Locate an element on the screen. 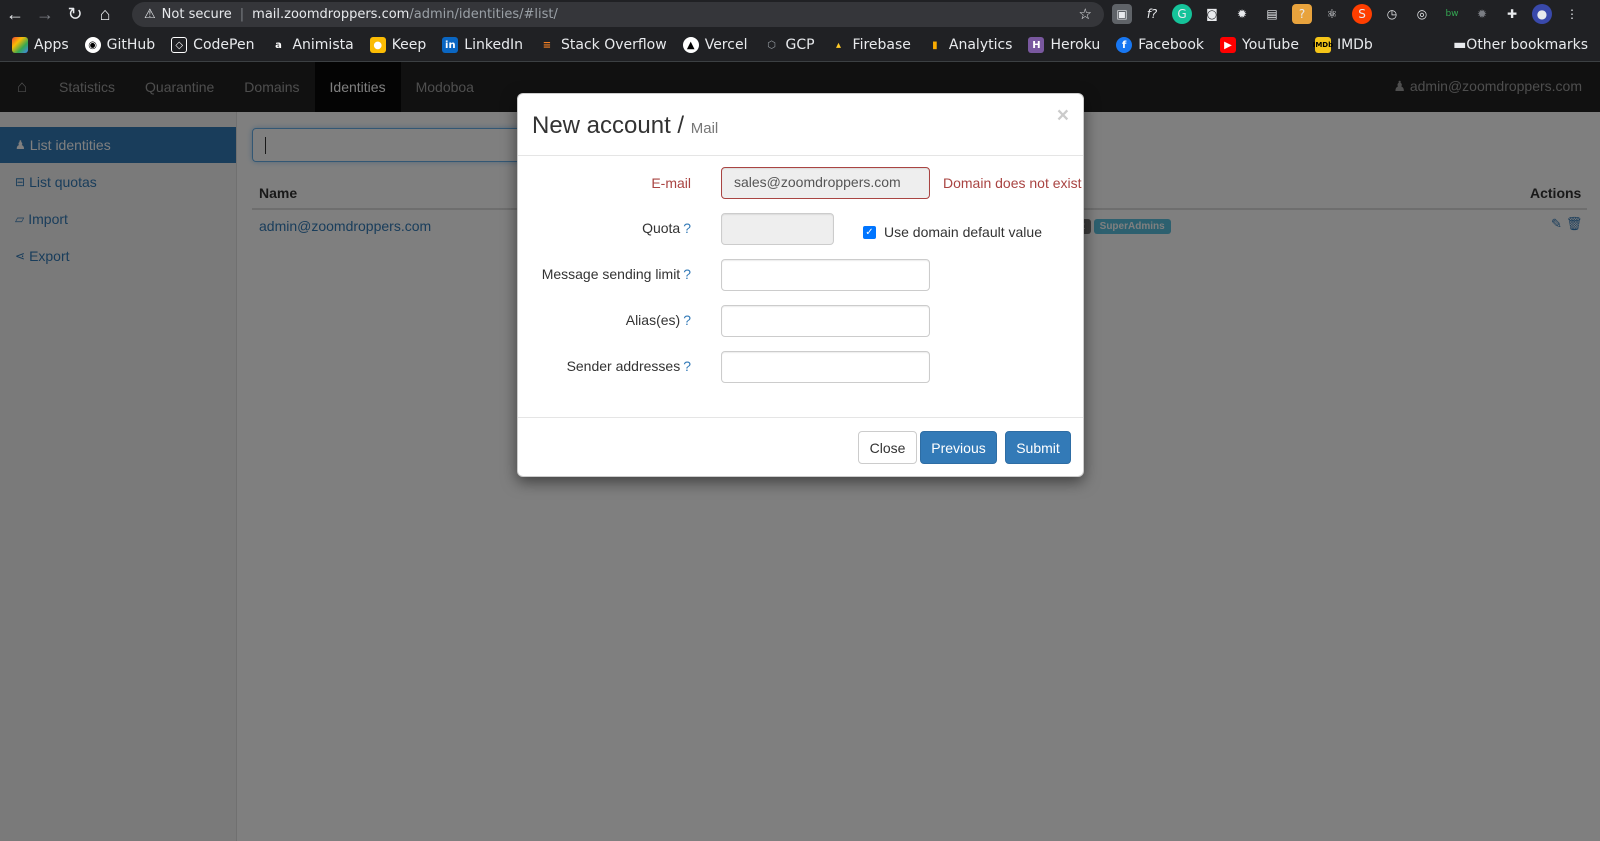 Image resolution: width=1600 pixels, height=841 pixels. home-icon: ⌂ is located at coordinates (105, 14).